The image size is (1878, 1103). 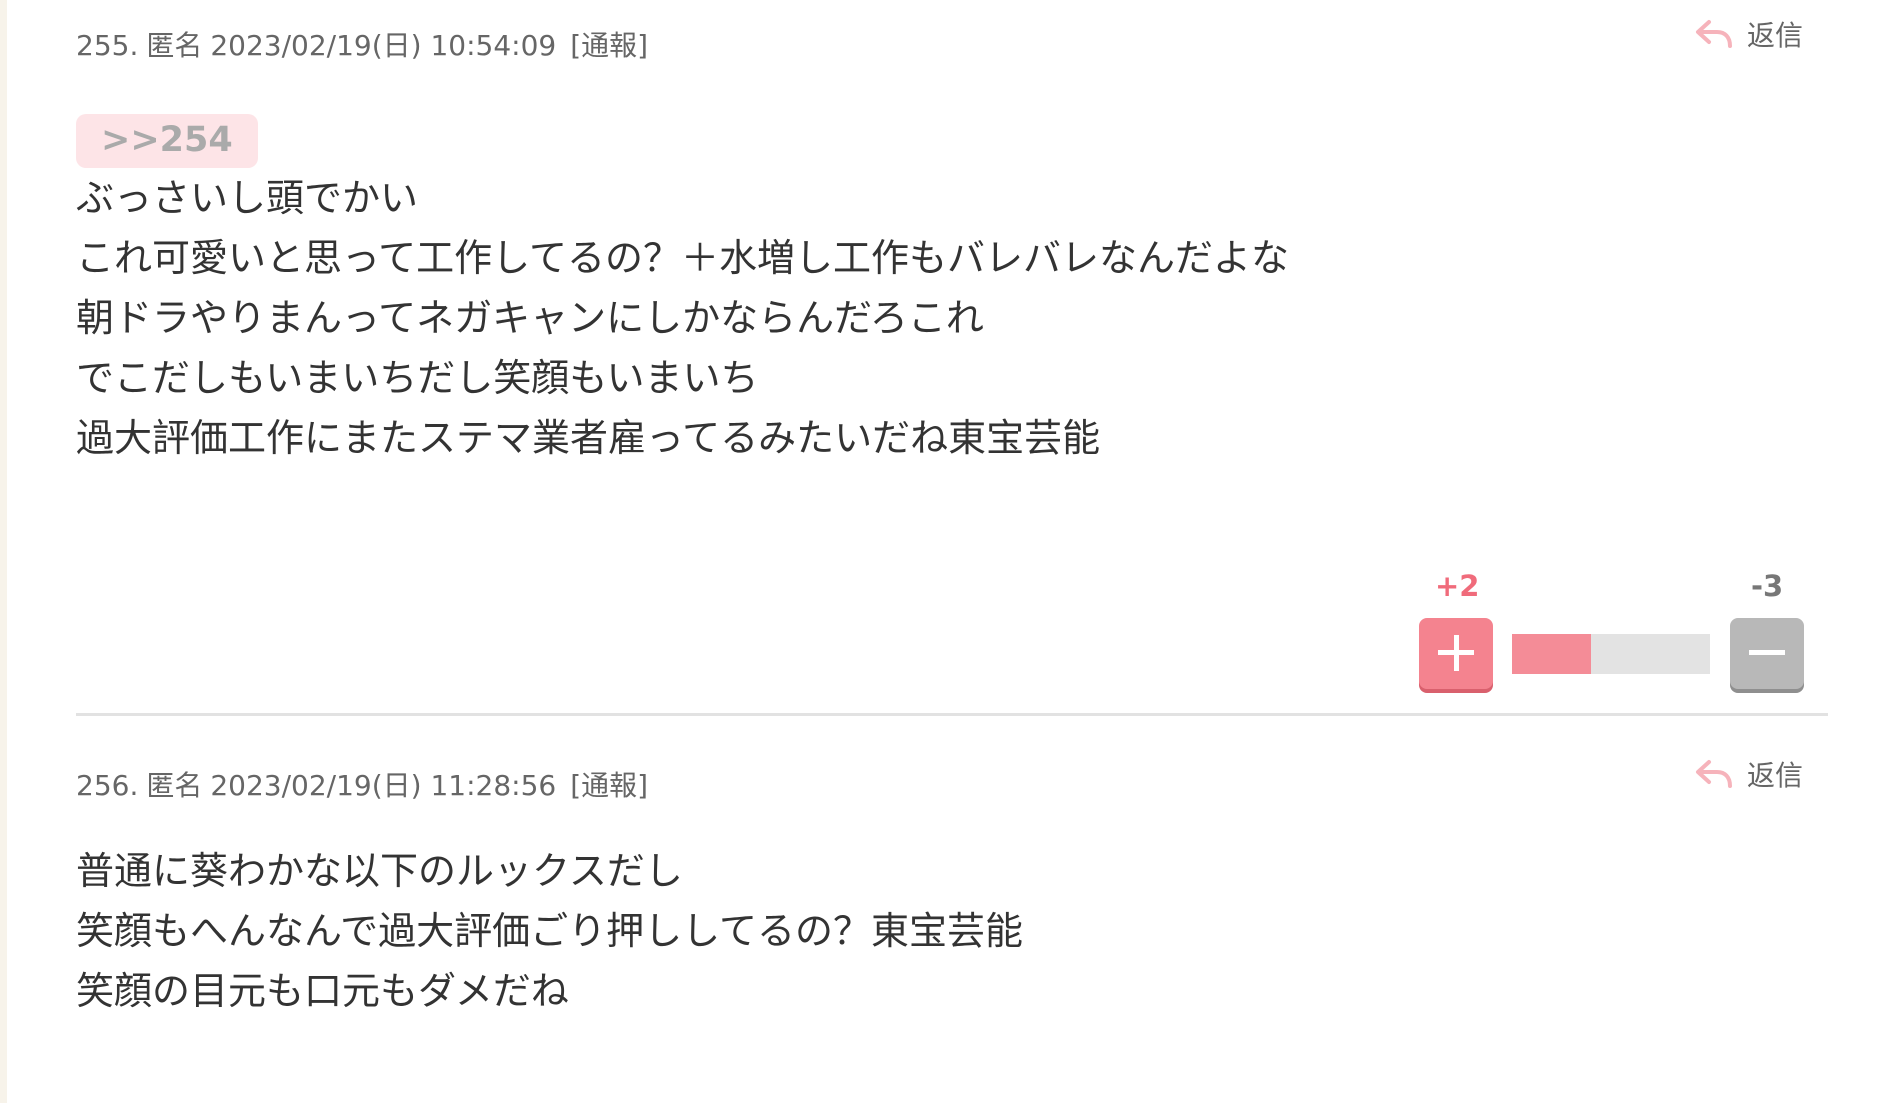 I want to click on comment-line: でこだしもいまいちだし笑顔もいまいち, so click(x=417, y=378).